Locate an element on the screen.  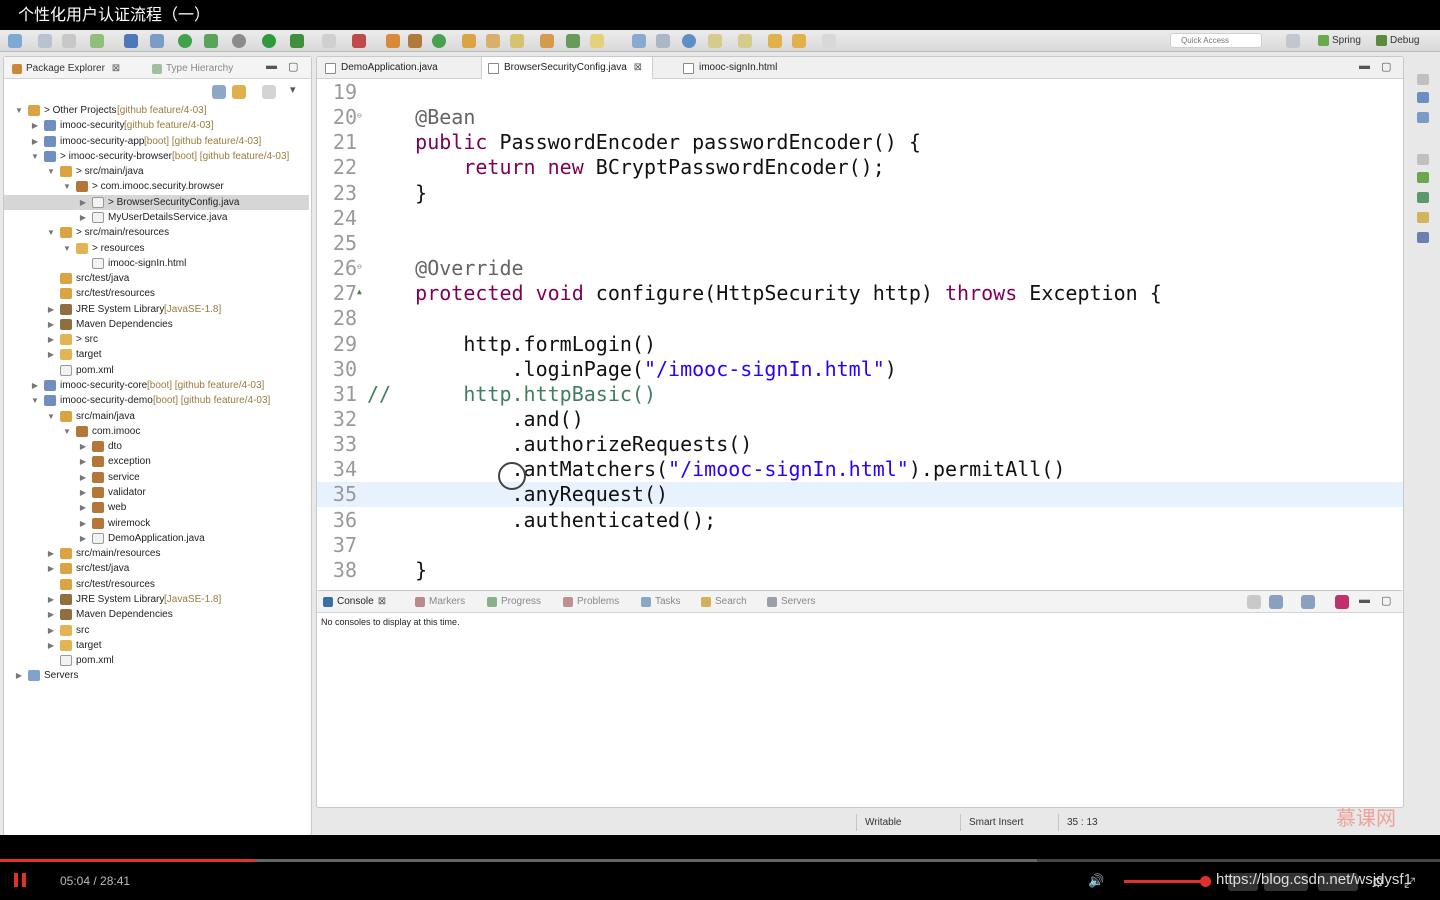
print-icon is located at coordinates (69, 41).